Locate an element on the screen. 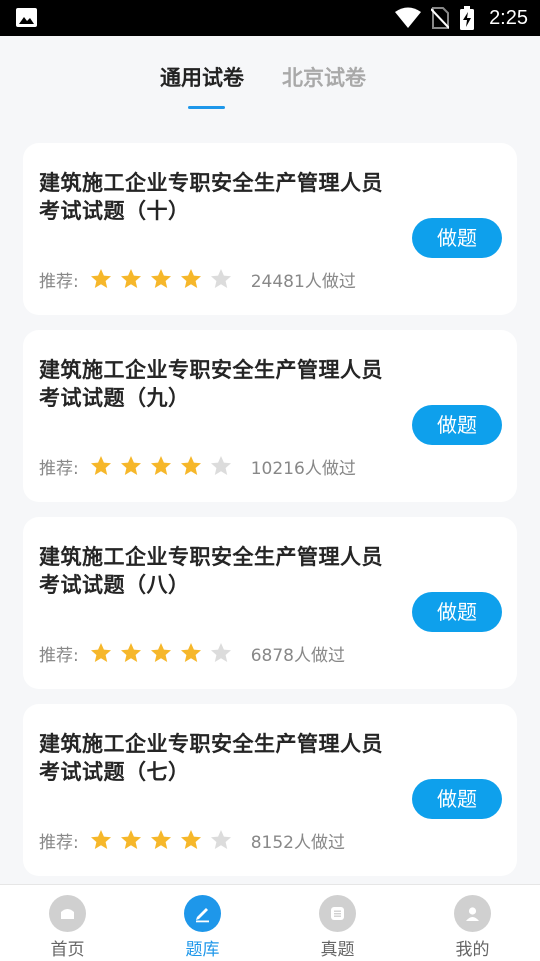 The height and width of the screenshot is (961, 540). nav-real-exams: 真题 is located at coordinates (337, 923).